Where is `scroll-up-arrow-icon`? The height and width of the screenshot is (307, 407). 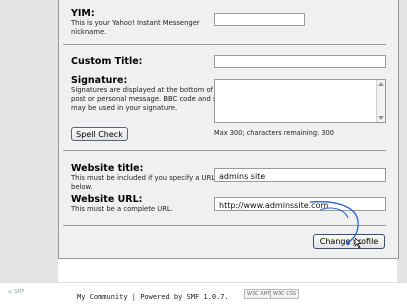
scroll-up-arrow-icon is located at coordinates (381, 84).